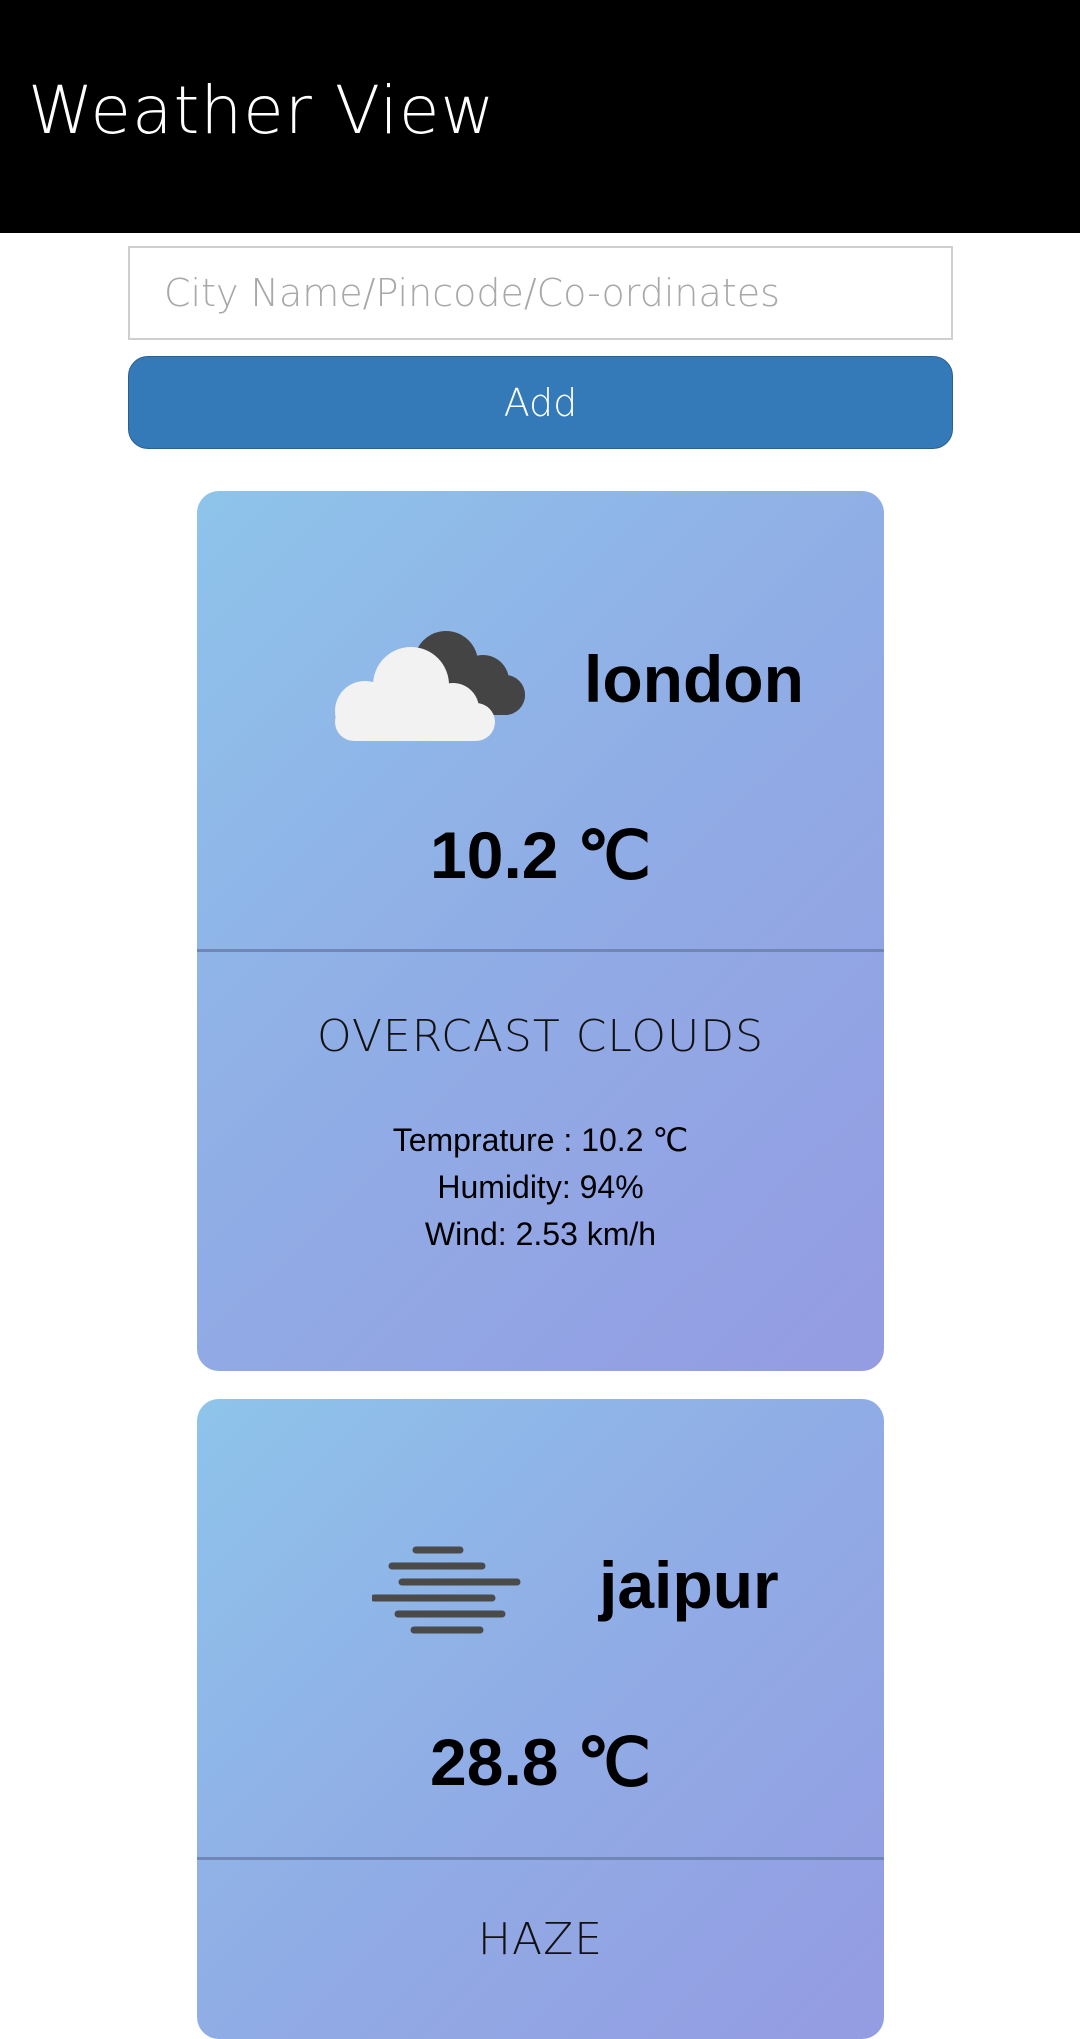  What do you see at coordinates (540, 1234) in the screenshot?
I see `detail-wind: Wind: 2.53 km/h` at bounding box center [540, 1234].